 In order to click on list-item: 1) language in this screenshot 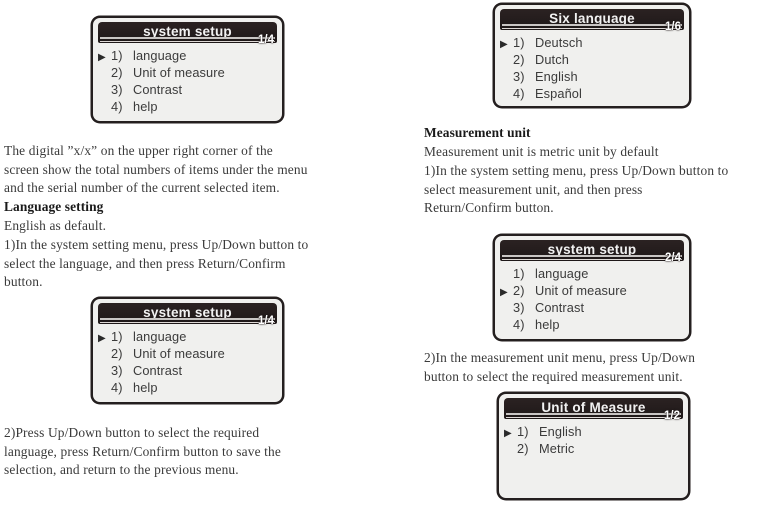, I will do `click(592, 274)`.